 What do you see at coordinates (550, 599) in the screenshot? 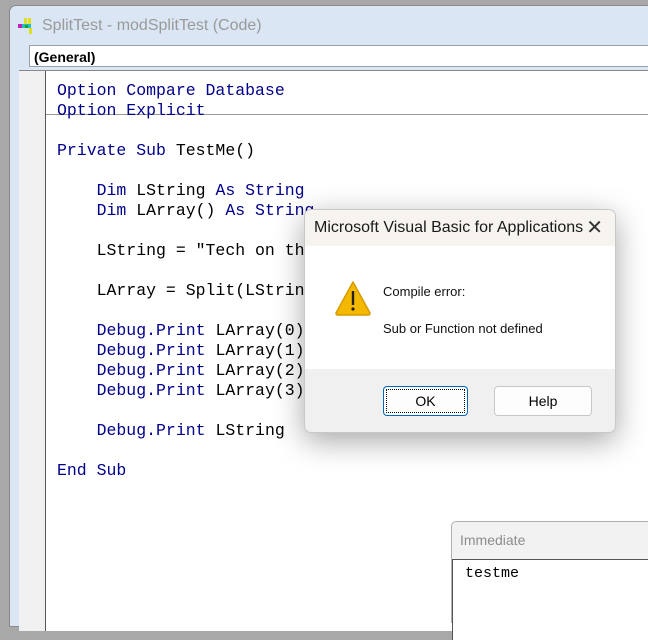
I see `immediate-input: testme` at bounding box center [550, 599].